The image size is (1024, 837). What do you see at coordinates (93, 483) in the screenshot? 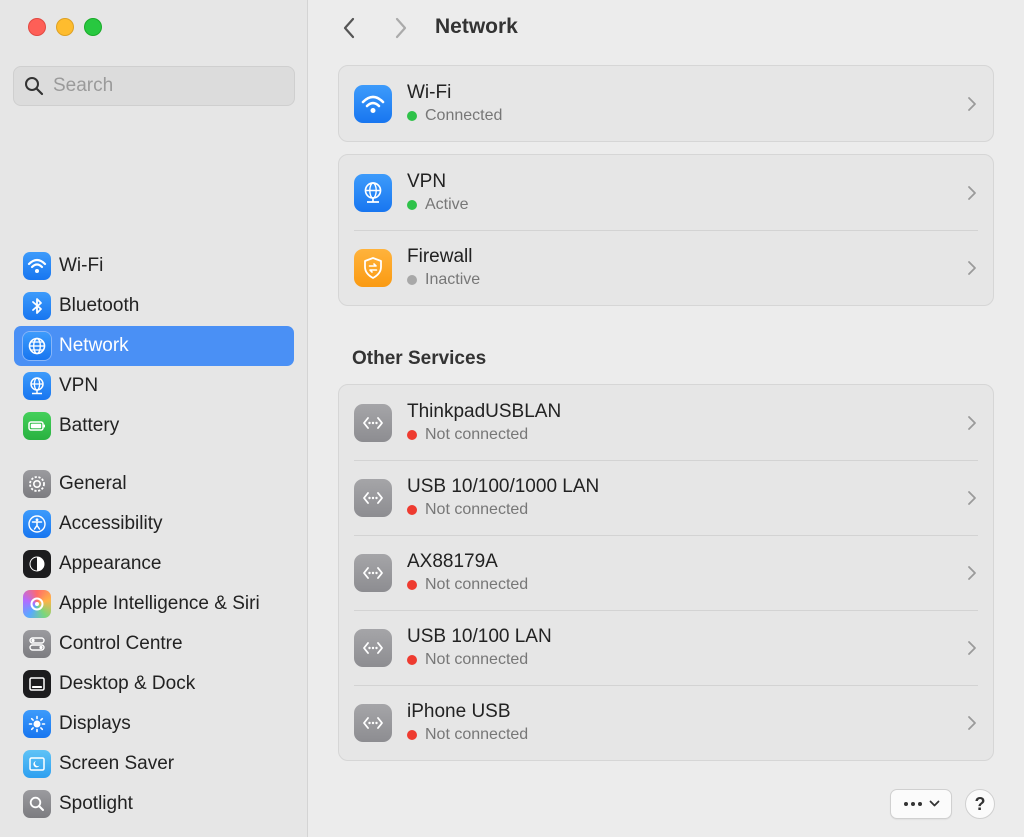
I see `sidebar-item-label: General` at bounding box center [93, 483].